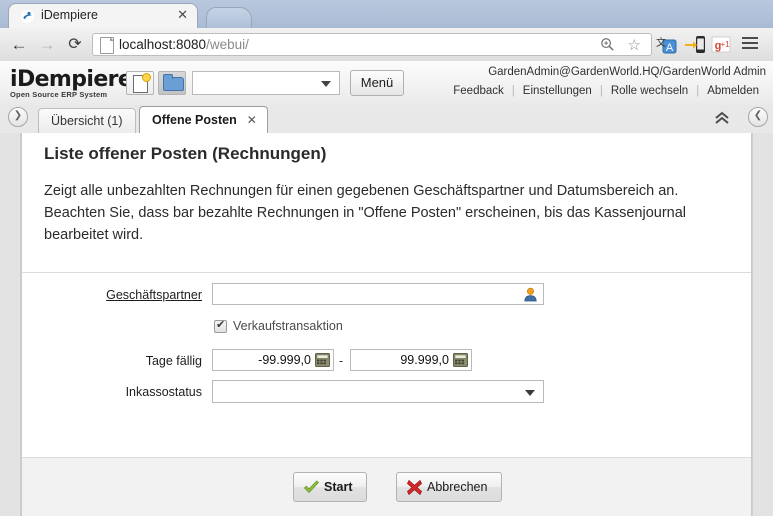  What do you see at coordinates (252, 120) in the screenshot?
I see `tab-close-icon: ✕` at bounding box center [252, 120].